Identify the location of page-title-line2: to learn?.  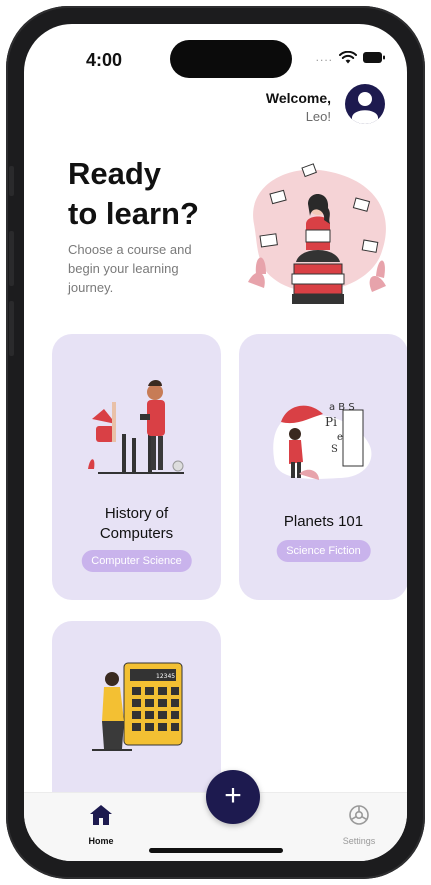
(133, 213).